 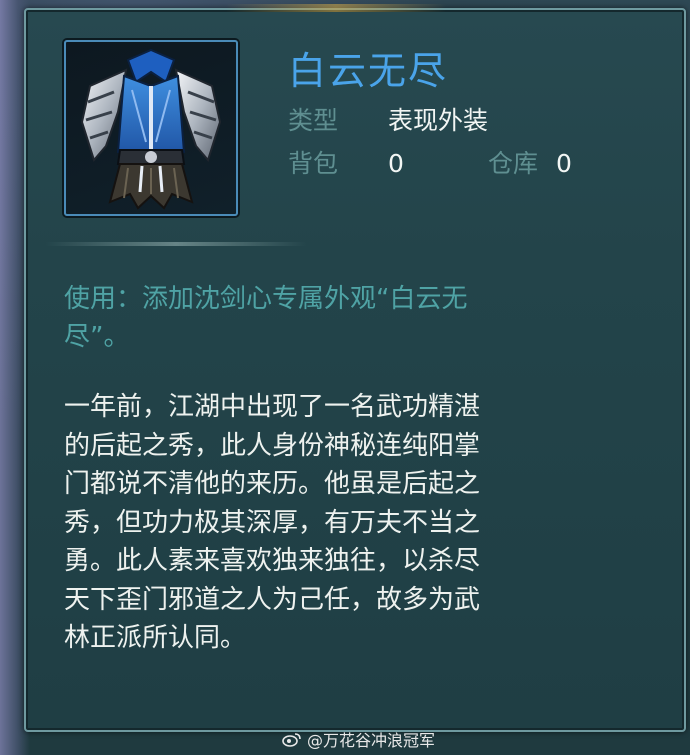 I want to click on panel-top-accent, so click(x=336, y=8).